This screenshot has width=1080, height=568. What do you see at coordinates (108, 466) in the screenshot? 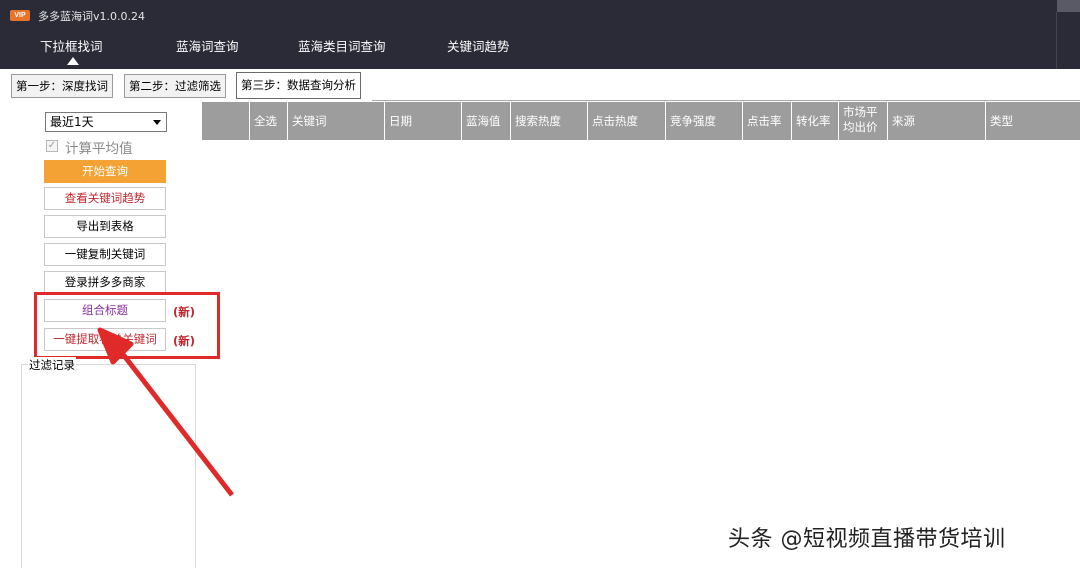
I see `filter-log-box` at bounding box center [108, 466].